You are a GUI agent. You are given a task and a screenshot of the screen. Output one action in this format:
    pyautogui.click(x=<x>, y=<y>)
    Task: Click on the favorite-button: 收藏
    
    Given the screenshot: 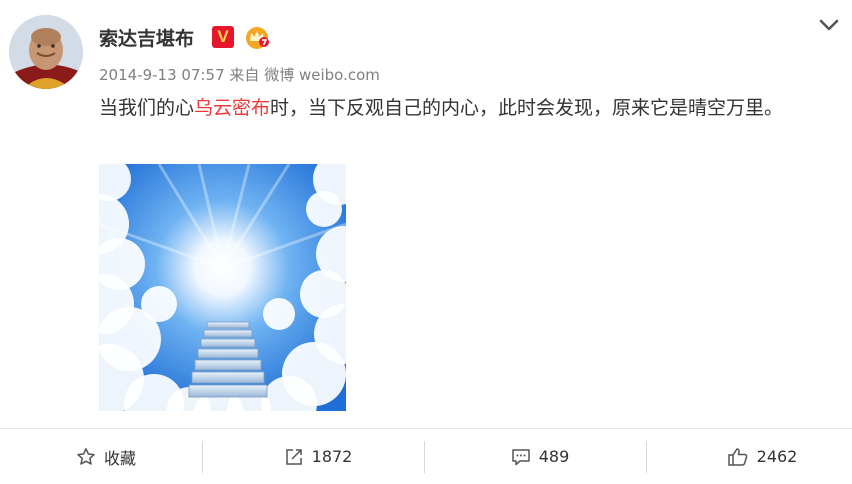 What is the action you would take?
    pyautogui.click(x=106, y=456)
    